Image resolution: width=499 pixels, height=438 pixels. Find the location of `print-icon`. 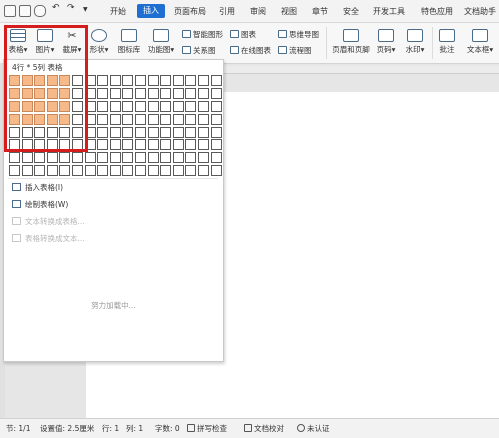

print-icon is located at coordinates (10, 11).